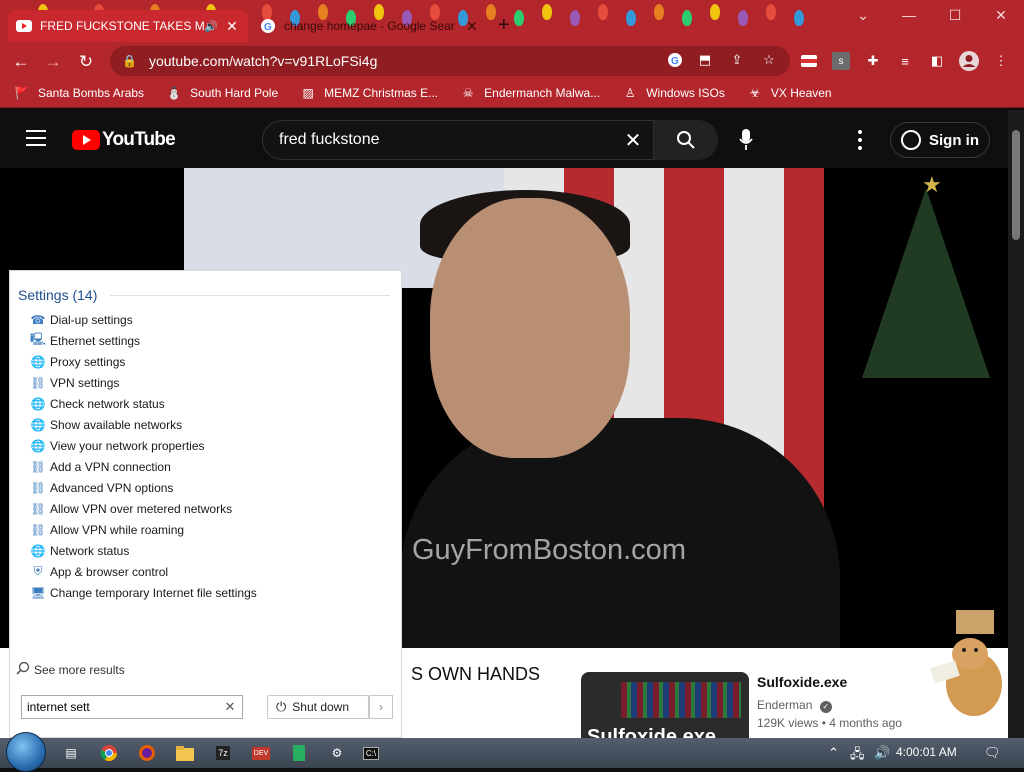  I want to click on taskbar-clock: 4:00:01 AM, so click(926, 752).